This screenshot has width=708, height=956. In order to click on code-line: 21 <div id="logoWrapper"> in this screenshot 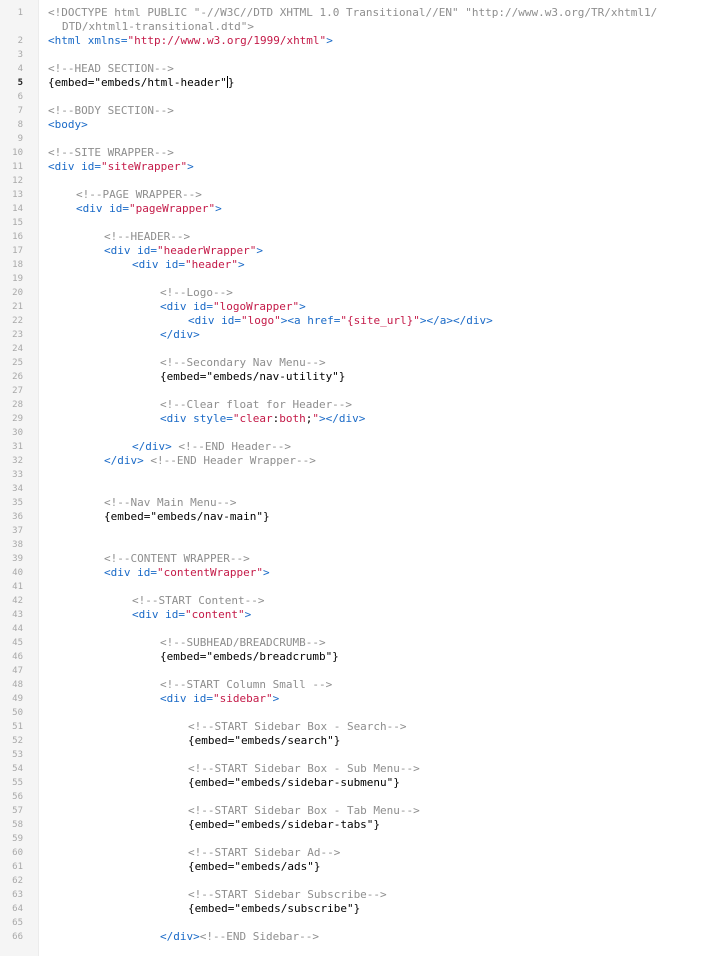, I will do `click(354, 307)`.